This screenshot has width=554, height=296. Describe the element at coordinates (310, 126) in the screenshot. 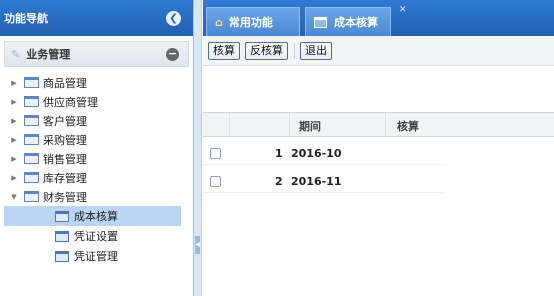

I see `column-header-period: 期间` at that location.